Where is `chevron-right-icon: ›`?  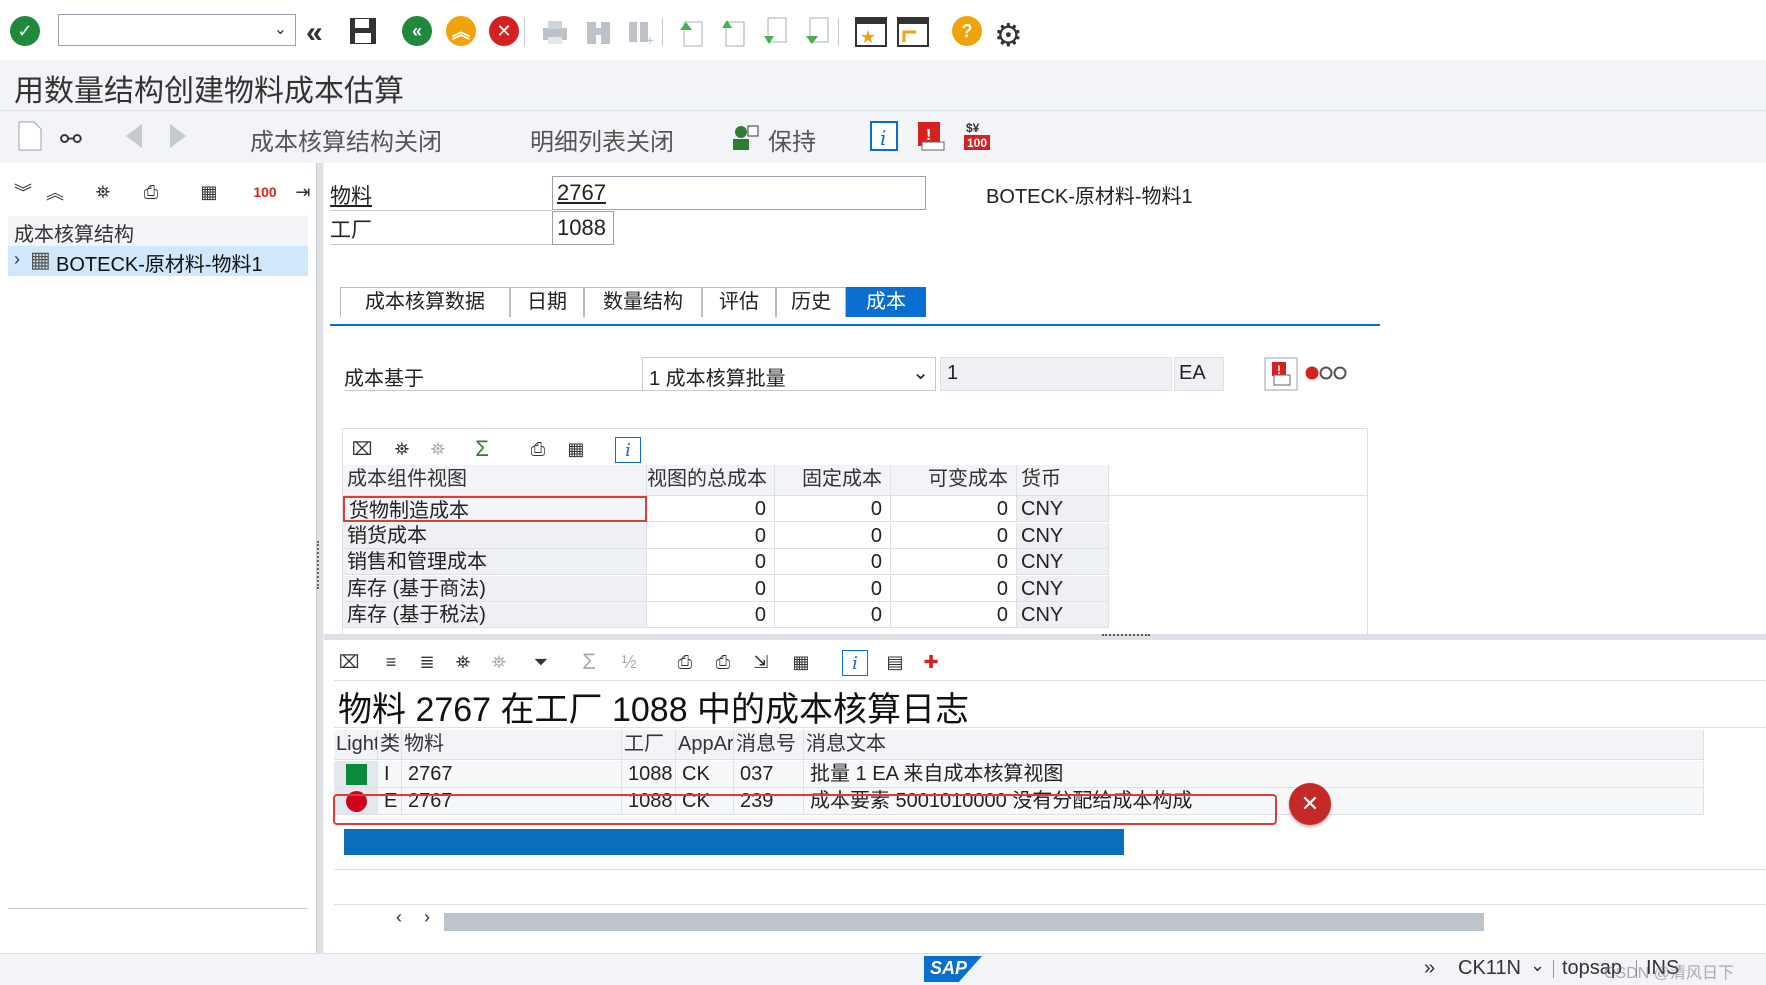 chevron-right-icon: › is located at coordinates (17, 259).